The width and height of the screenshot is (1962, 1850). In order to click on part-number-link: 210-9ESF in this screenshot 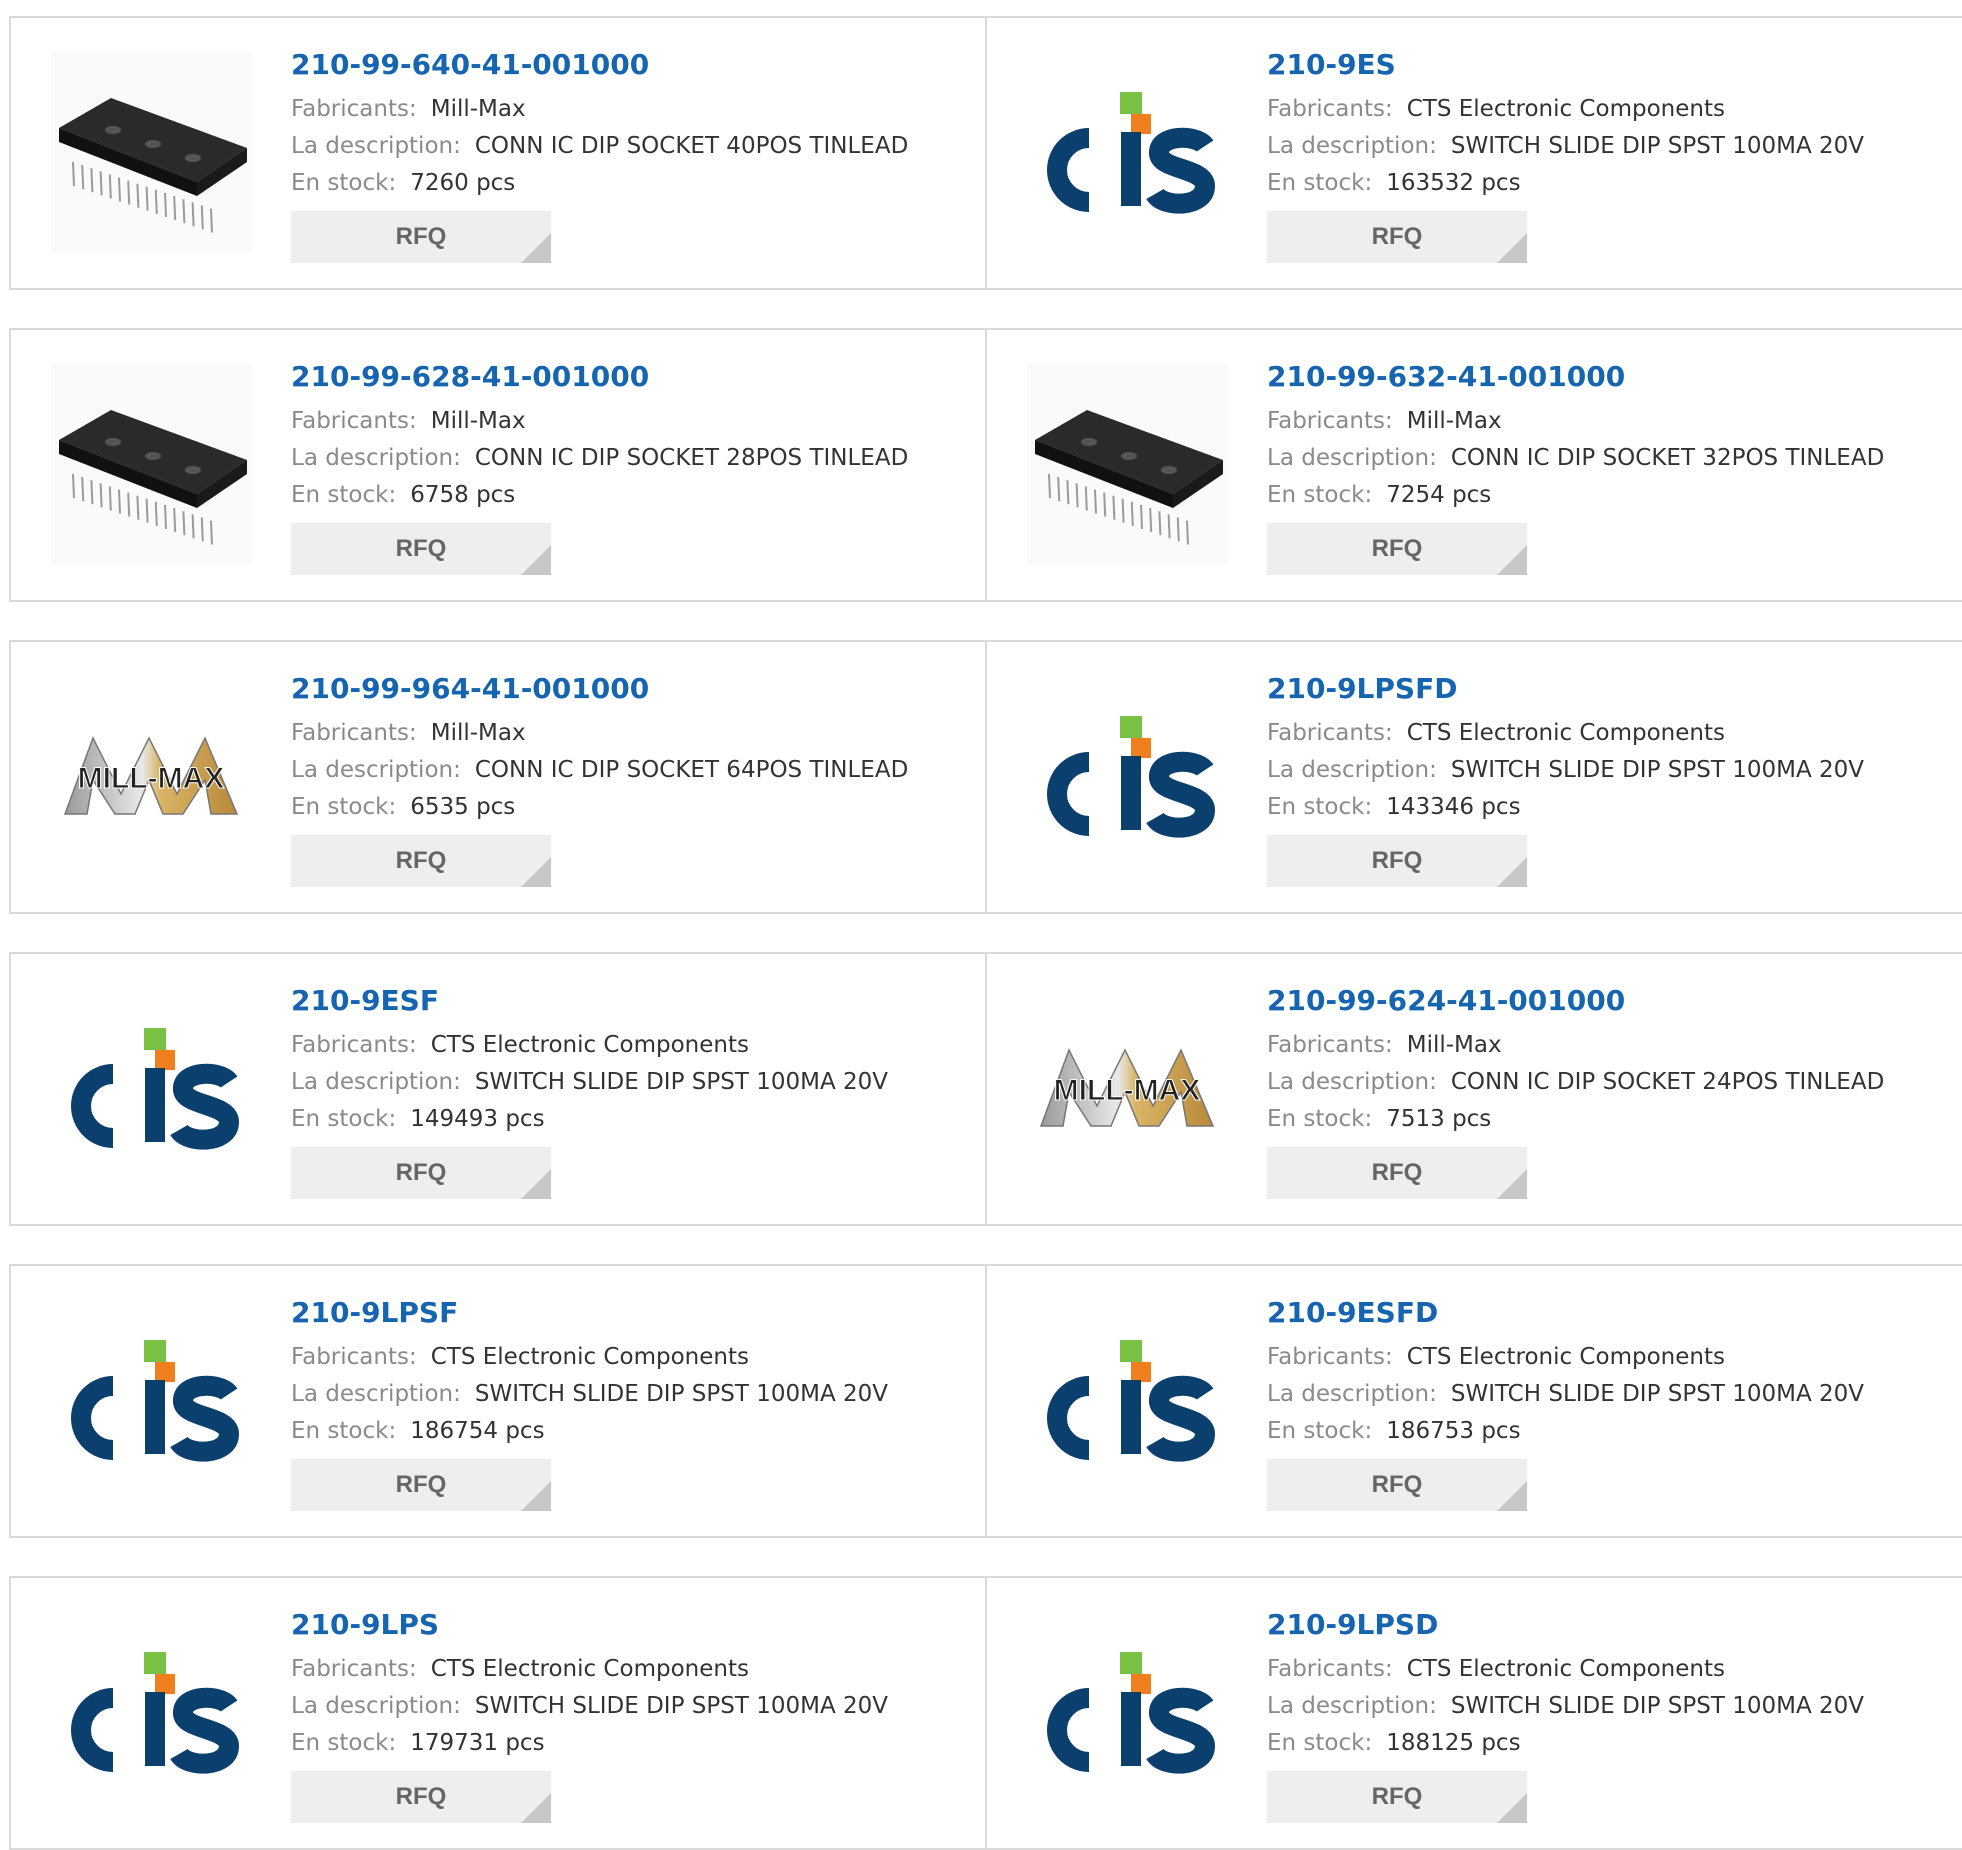, I will do `click(633, 1001)`.